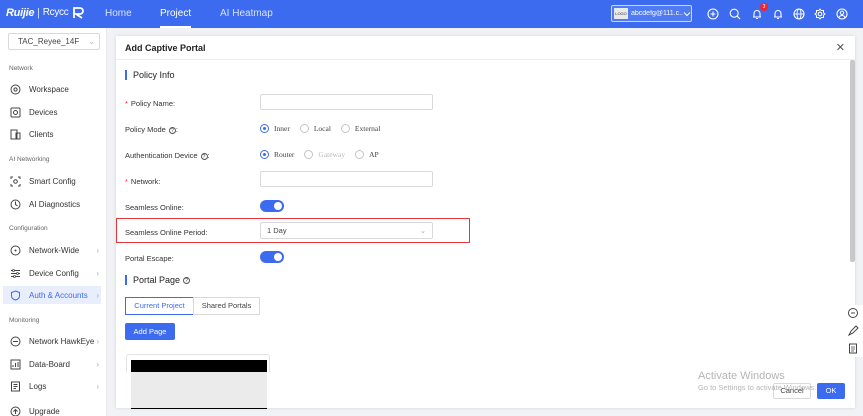  What do you see at coordinates (275, 128) in the screenshot?
I see `radio-inner: Inner` at bounding box center [275, 128].